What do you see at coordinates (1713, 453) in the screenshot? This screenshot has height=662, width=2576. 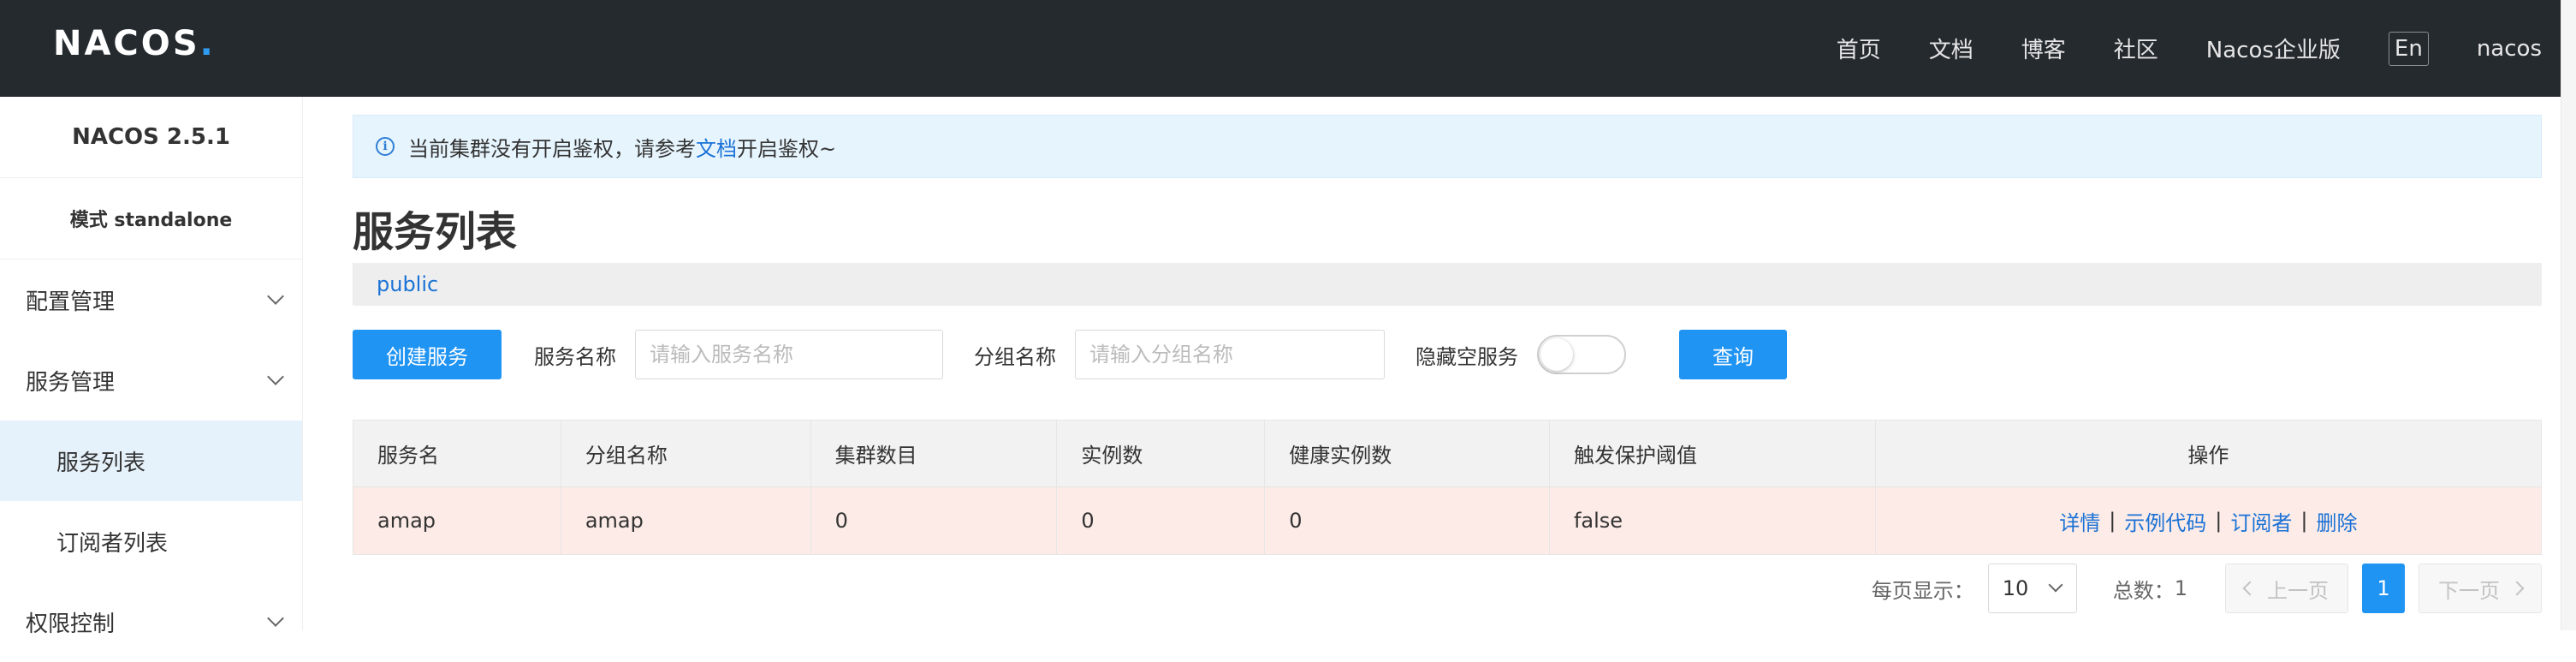 I see `column-header: 触发保护阈值` at bounding box center [1713, 453].